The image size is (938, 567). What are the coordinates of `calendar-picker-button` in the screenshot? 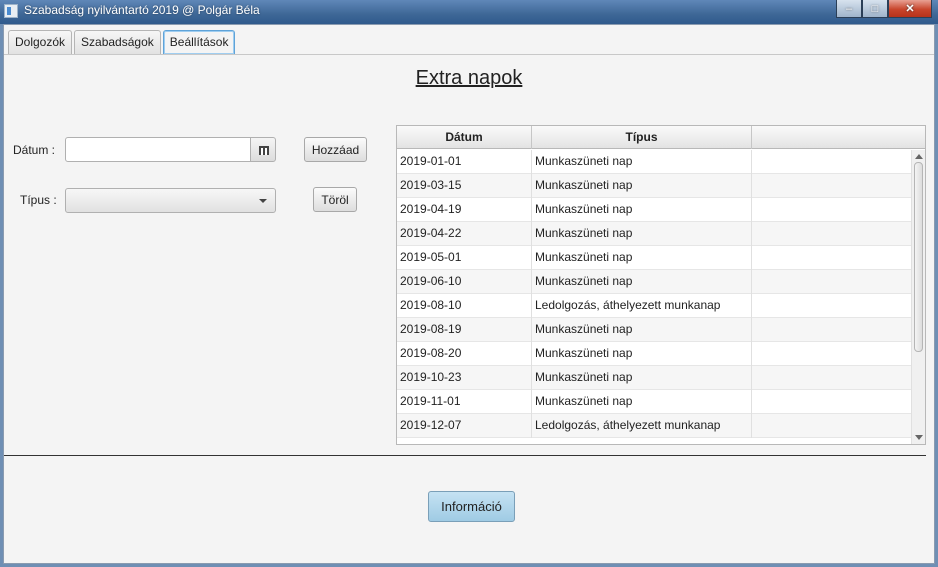 It's located at (263, 149).